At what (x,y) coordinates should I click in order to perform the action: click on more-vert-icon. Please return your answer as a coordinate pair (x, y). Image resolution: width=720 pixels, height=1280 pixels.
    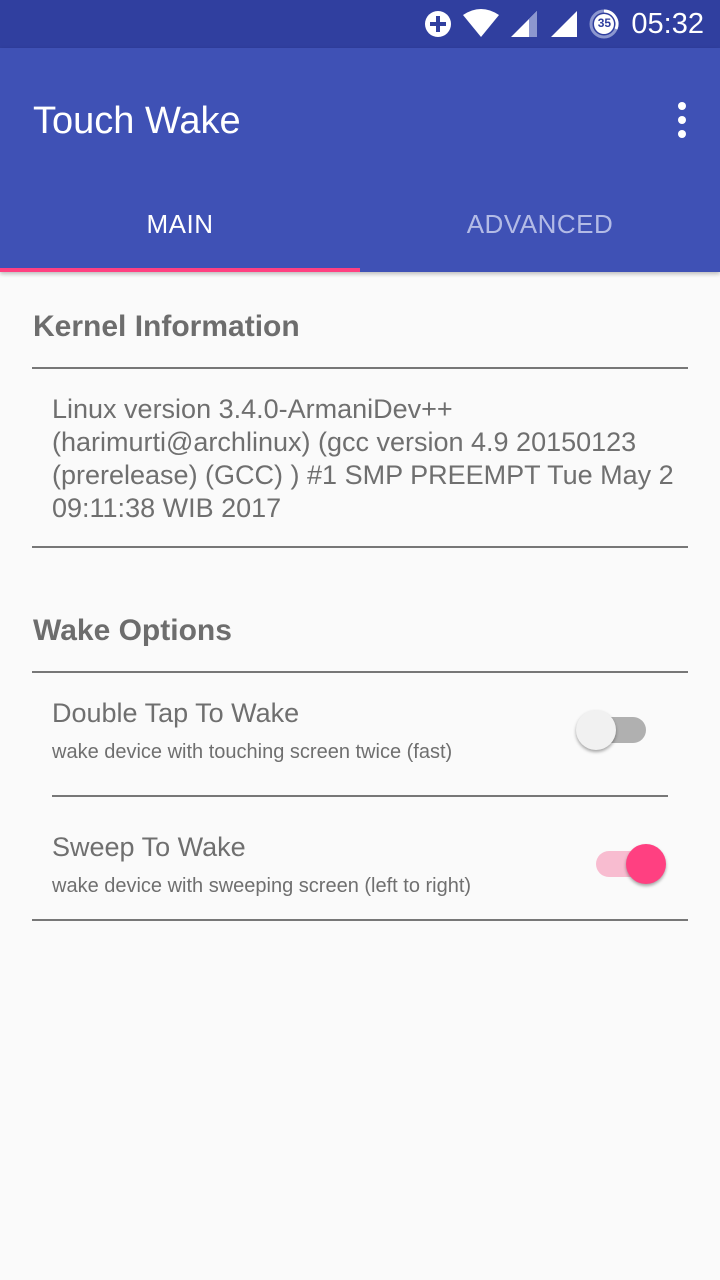
    Looking at the image, I should click on (682, 120).